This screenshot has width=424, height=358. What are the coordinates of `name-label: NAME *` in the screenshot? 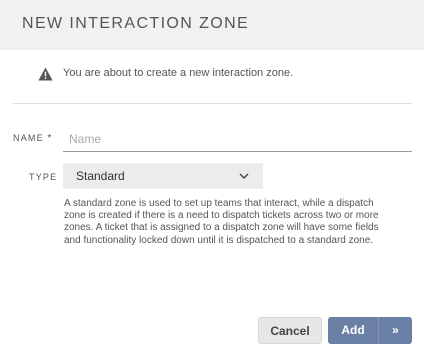 It's located at (33, 138).